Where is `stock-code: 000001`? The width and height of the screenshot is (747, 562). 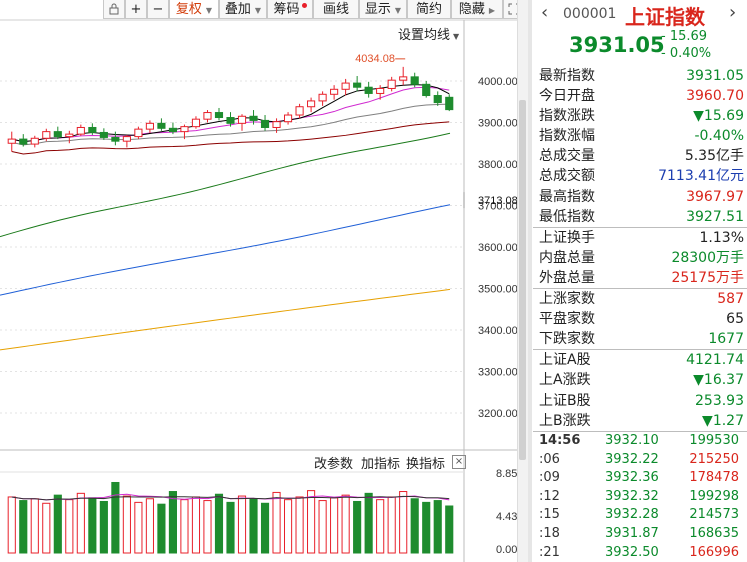
stock-code: 000001 is located at coordinates (590, 14).